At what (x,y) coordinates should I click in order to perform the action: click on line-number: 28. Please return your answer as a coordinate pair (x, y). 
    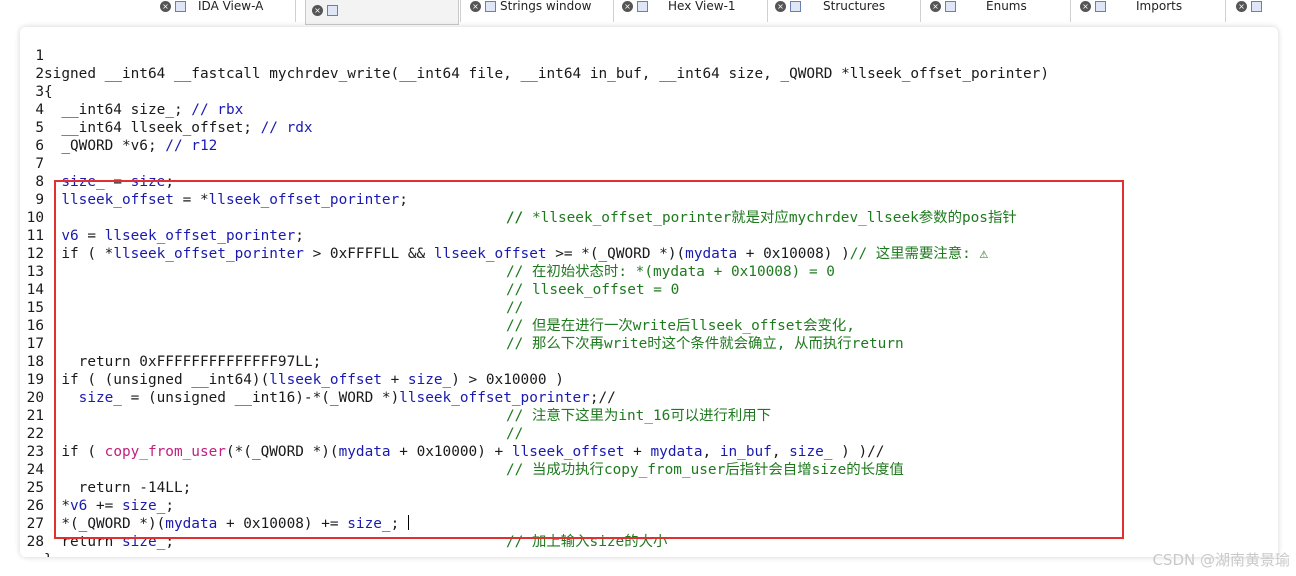
    Looking at the image, I should click on (35, 542).